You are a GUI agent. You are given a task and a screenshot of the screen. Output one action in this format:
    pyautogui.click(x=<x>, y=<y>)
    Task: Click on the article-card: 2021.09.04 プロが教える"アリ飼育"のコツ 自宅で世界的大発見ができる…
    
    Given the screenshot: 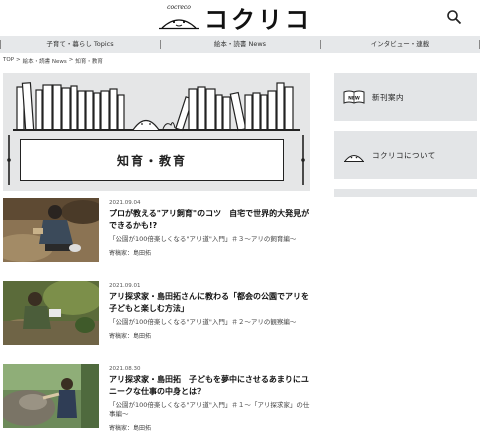 What is the action you would take?
    pyautogui.click(x=158, y=233)
    